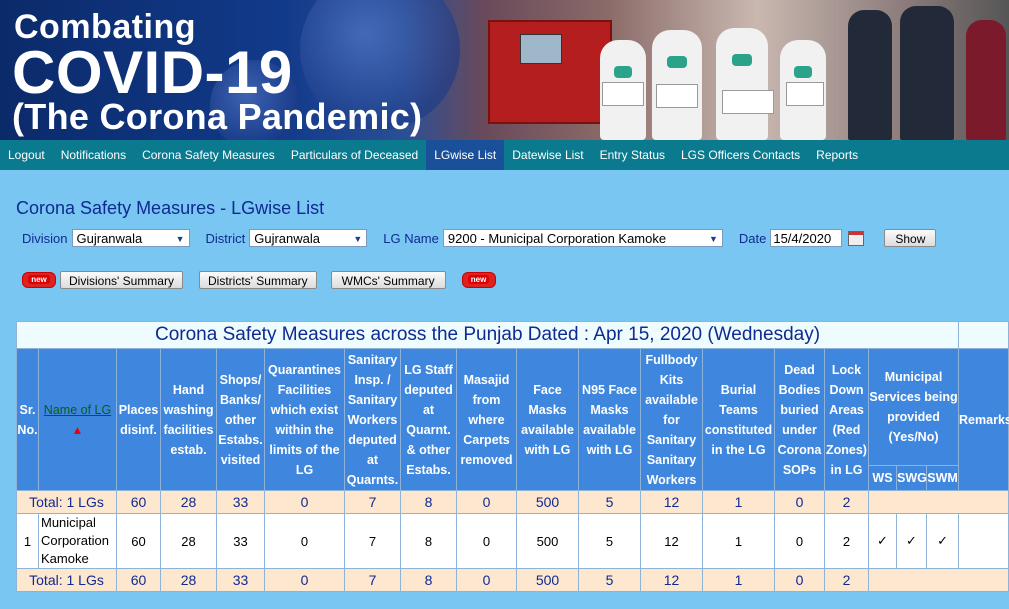 The height and width of the screenshot is (609, 1009). Describe the element at coordinates (372, 580) in the screenshot. I see `total-cell: 7` at that location.